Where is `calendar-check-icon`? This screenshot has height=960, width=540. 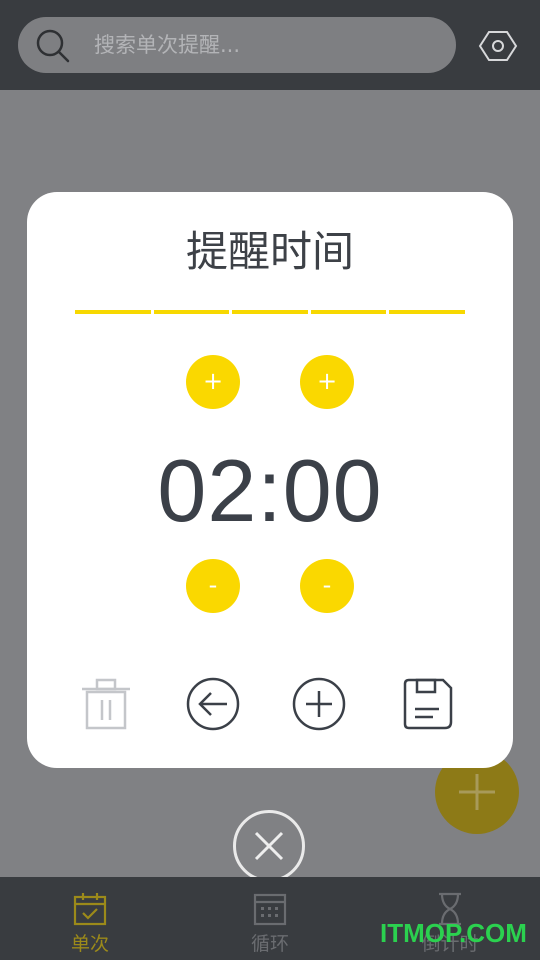 calendar-check-icon is located at coordinates (90, 909).